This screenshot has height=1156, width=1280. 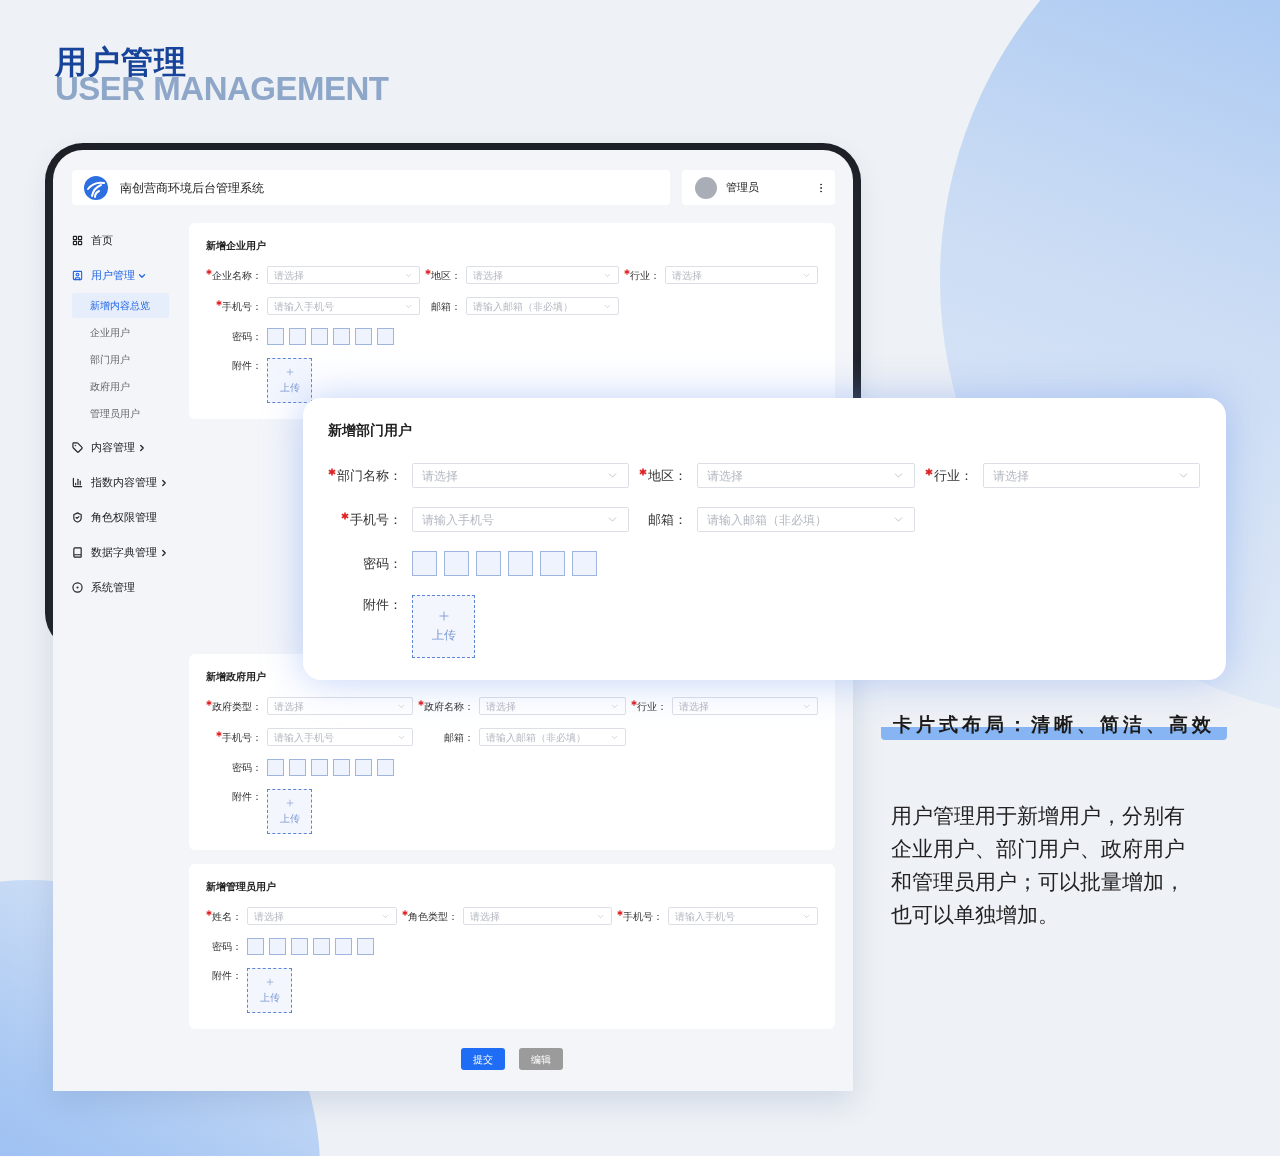 What do you see at coordinates (541, 1059) in the screenshot?
I see `edit-button: 编辑` at bounding box center [541, 1059].